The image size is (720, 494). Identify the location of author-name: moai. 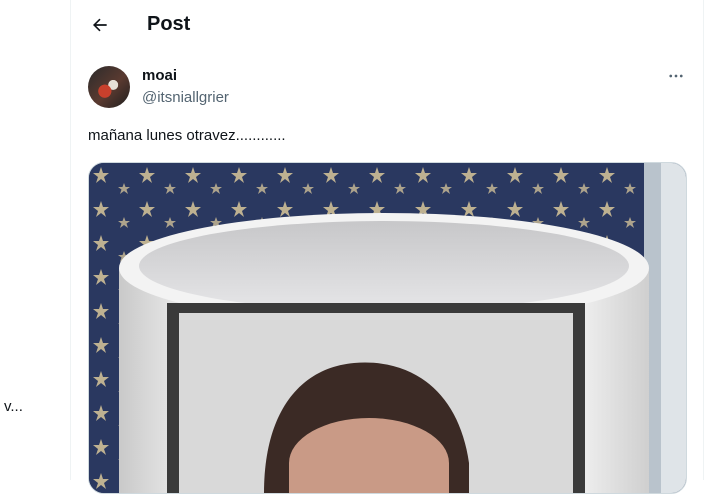
(159, 75).